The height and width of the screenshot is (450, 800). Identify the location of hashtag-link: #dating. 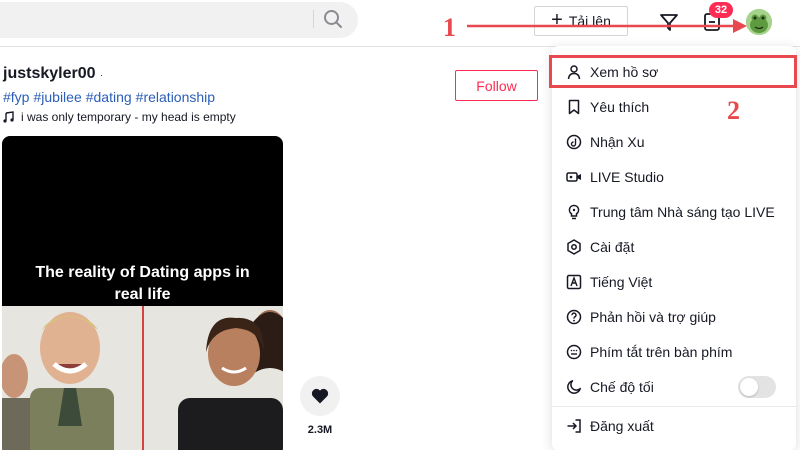
(109, 97).